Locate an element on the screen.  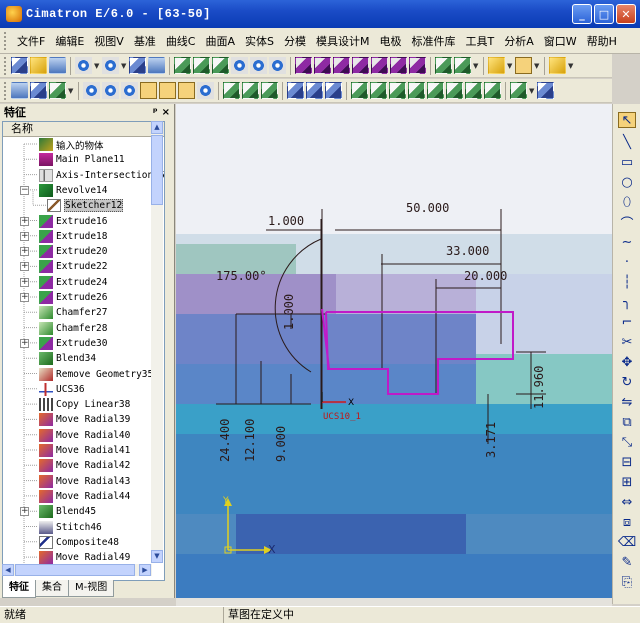
scissors-icon: ✂ is located at coordinates (627, 342).